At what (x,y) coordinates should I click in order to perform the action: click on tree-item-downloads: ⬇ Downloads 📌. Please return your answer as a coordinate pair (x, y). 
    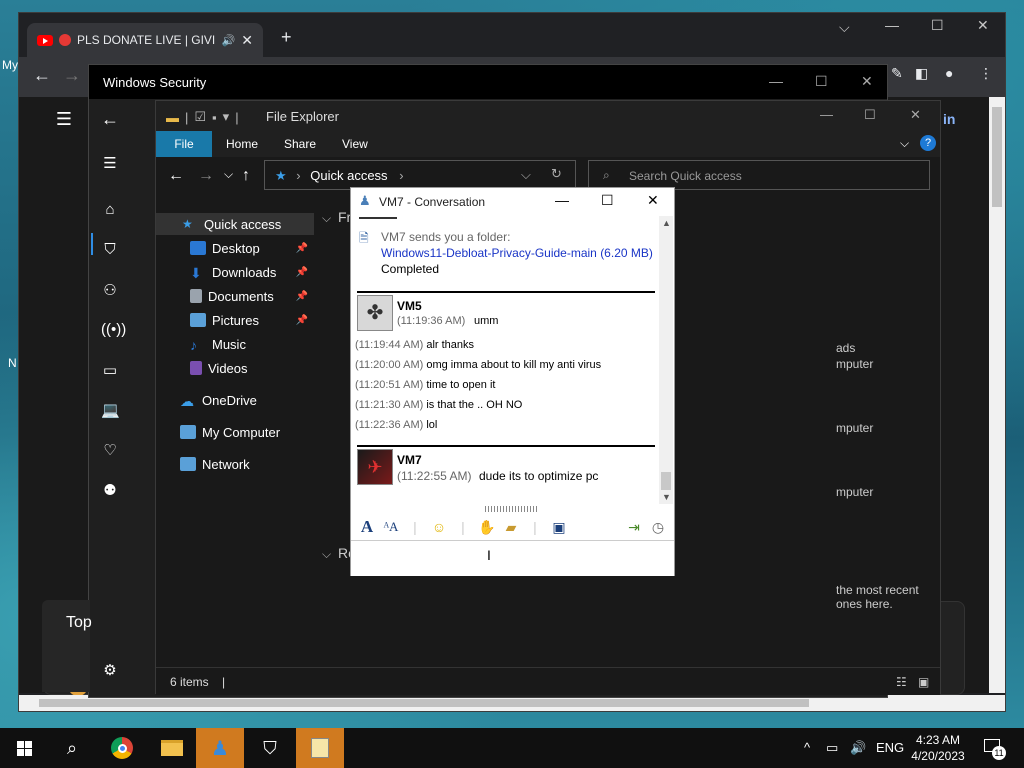
    Looking at the image, I should click on (235, 272).